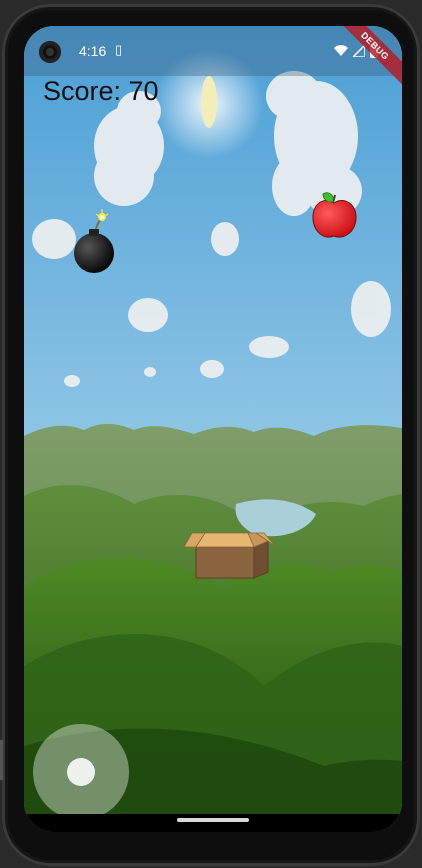 This screenshot has height=868, width=422. What do you see at coordinates (359, 51) in the screenshot?
I see `cell-signal-icon` at bounding box center [359, 51].